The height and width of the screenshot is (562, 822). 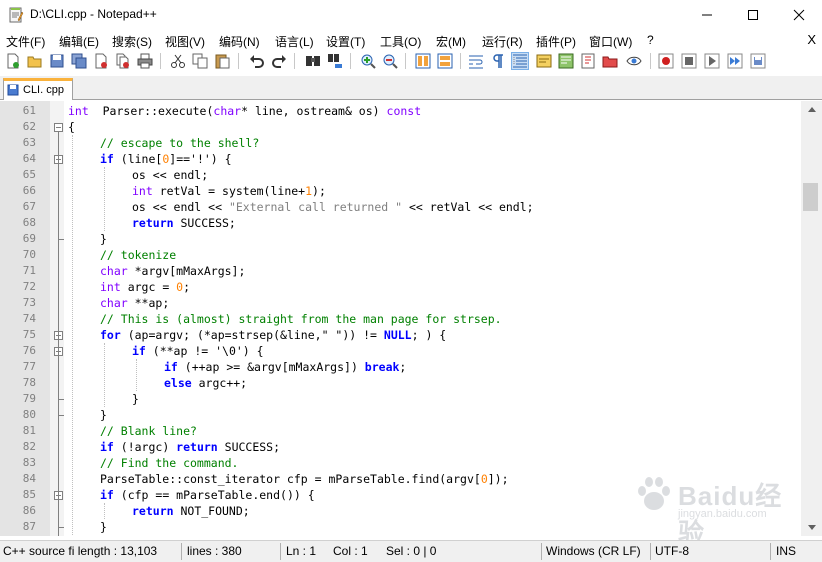 What do you see at coordinates (610, 41) in the screenshot?
I see `menu-item: 窗口(W)` at bounding box center [610, 41].